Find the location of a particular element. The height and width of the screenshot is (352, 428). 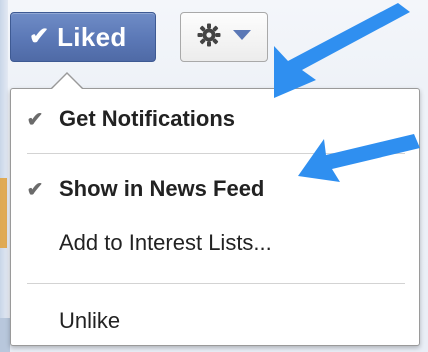

menu-item-show-in-news-feed: ✔ Show in News Feed is located at coordinates (215, 189).